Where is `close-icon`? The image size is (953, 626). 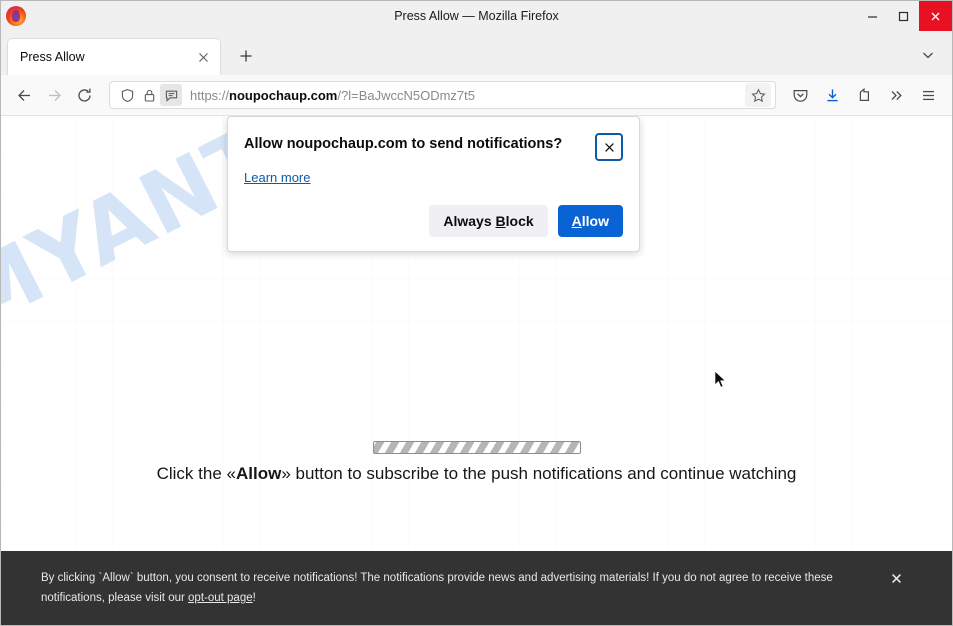 close-icon is located at coordinates (935, 16).